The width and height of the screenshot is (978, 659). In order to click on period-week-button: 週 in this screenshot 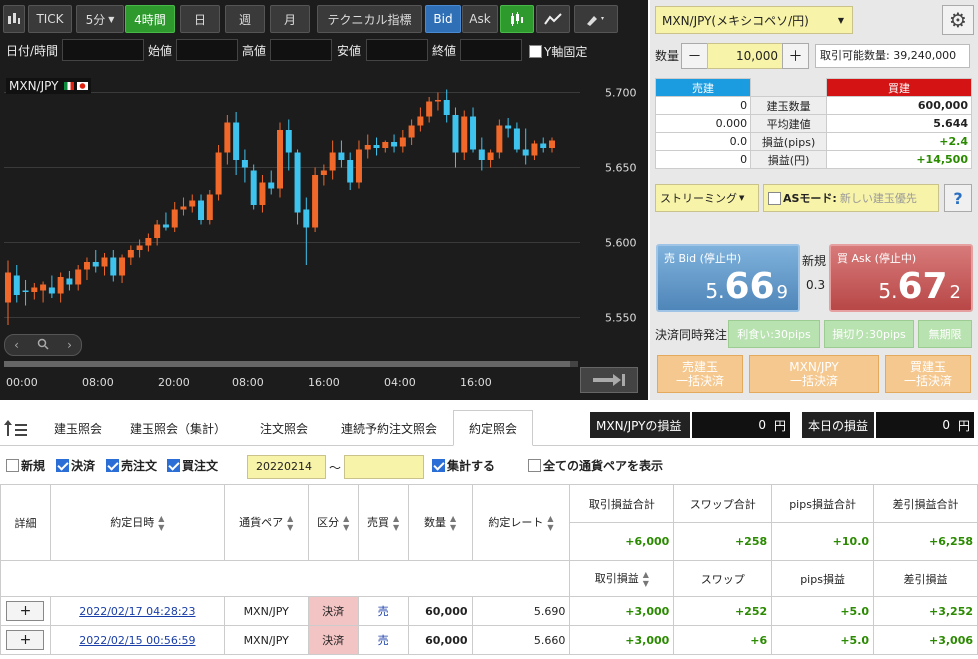, I will do `click(245, 19)`.